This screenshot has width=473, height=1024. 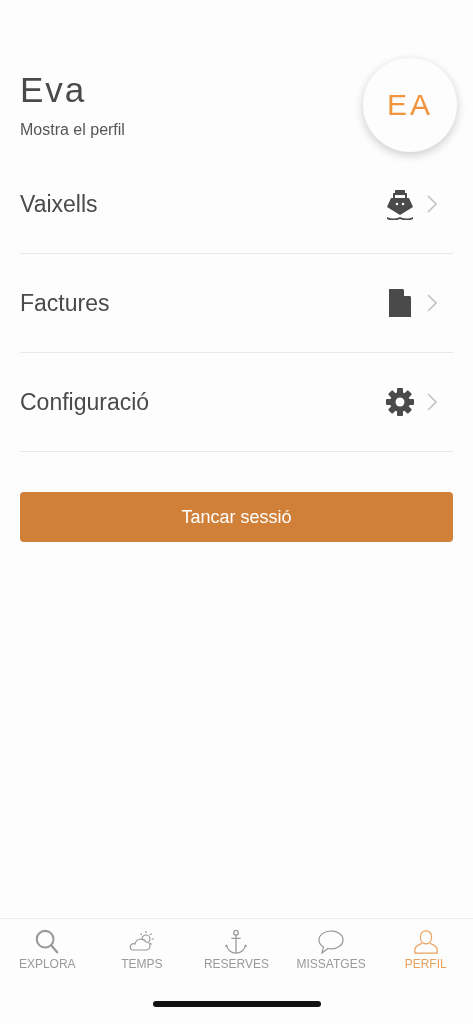 What do you see at coordinates (236, 958) in the screenshot?
I see `tab: RESERVES` at bounding box center [236, 958].